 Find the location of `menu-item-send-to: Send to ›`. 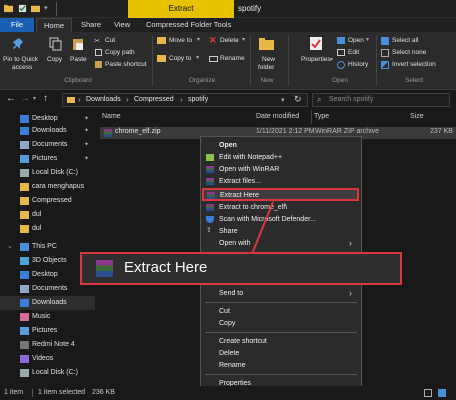

menu-item-send-to: Send to › is located at coordinates (281, 293).